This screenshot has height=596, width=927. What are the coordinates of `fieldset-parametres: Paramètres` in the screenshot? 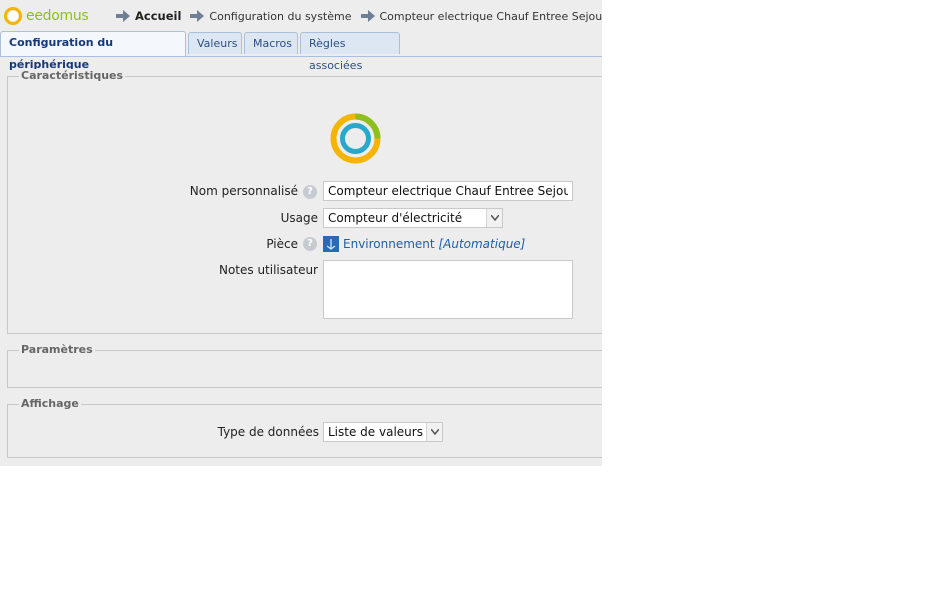 It's located at (304, 365).